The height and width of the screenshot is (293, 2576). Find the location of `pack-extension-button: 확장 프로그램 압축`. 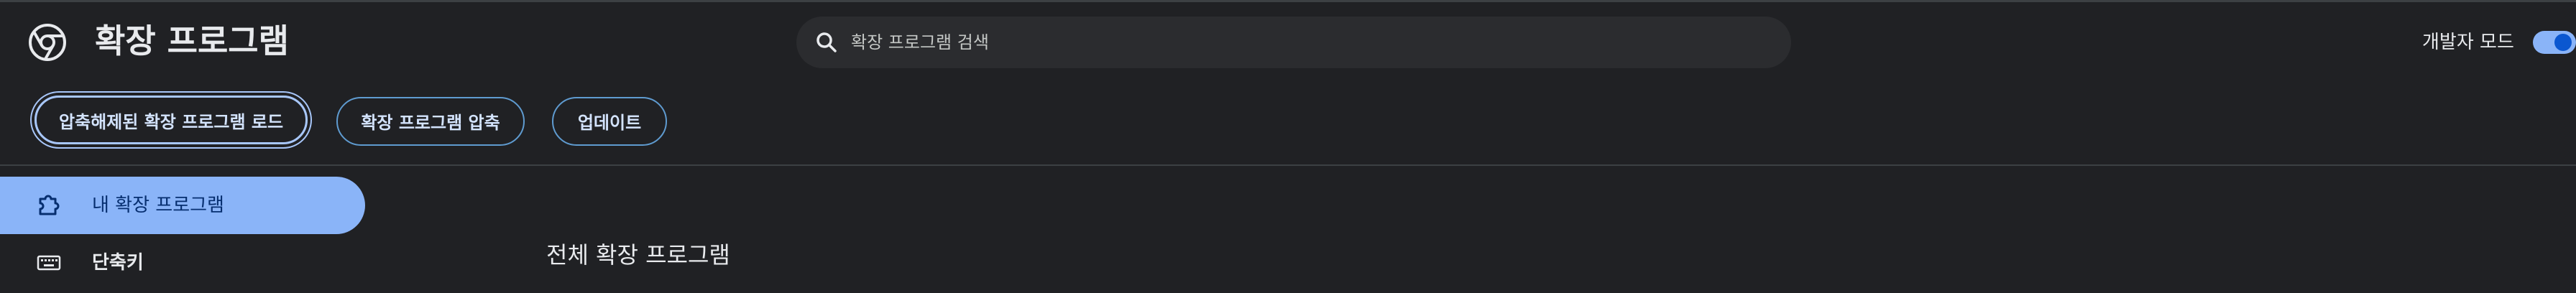

pack-extension-button: 확장 프로그램 압축 is located at coordinates (430, 122).